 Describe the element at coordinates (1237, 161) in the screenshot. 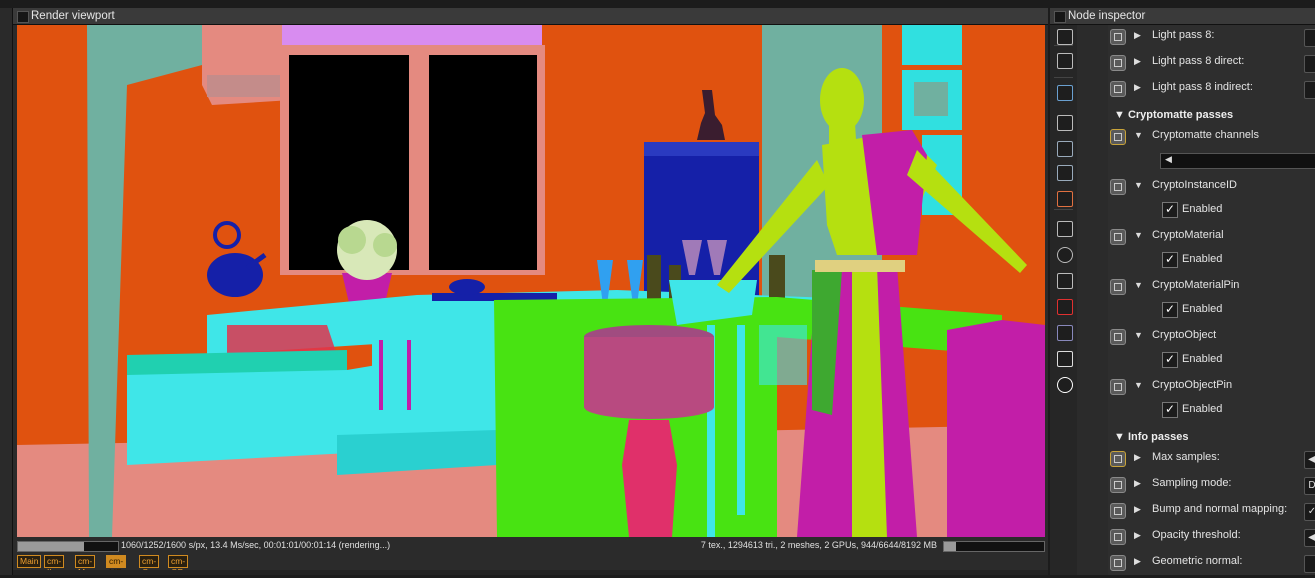

I see `cryptomatte-channels-slider: ◀` at that location.